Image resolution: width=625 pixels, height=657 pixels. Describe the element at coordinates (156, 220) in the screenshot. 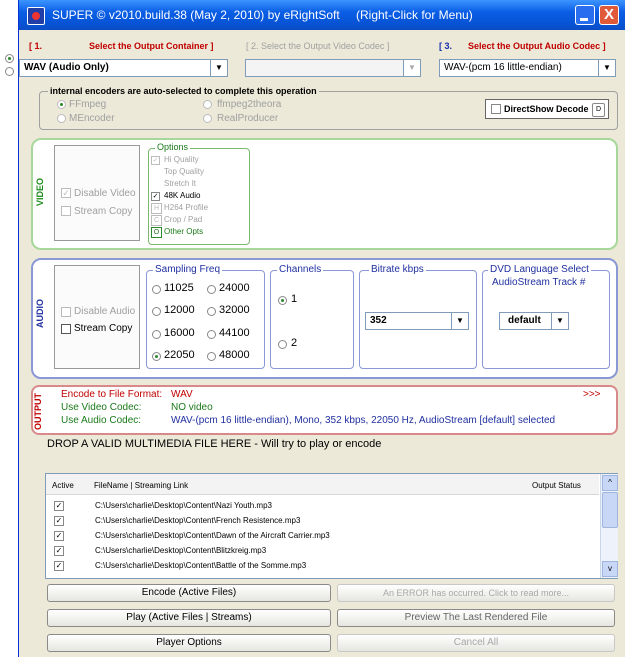

I see `option-crop-badge: C` at that location.